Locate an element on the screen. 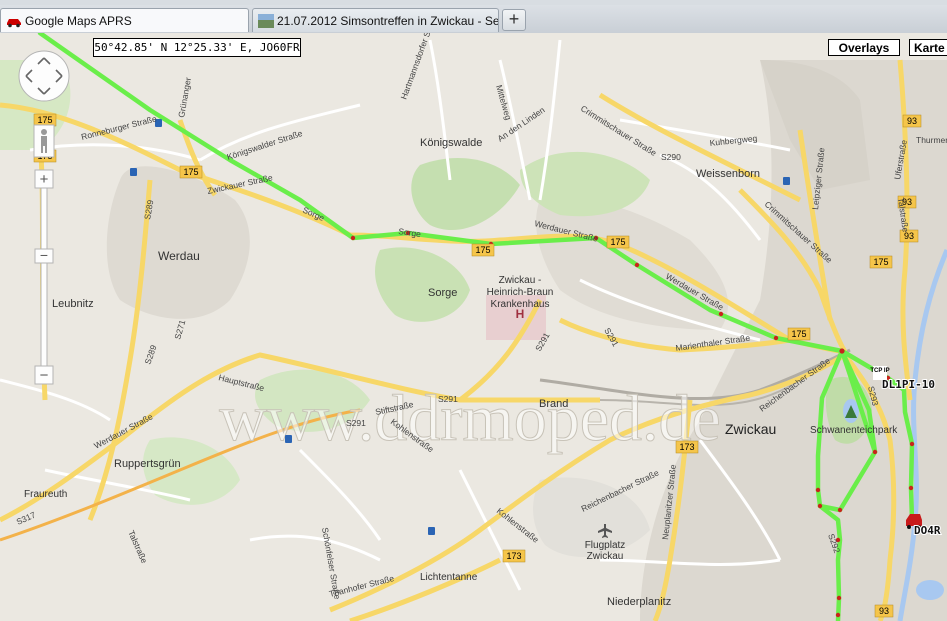 This screenshot has height=621, width=947. label-leubnitz: Leubnitz is located at coordinates (73, 304).